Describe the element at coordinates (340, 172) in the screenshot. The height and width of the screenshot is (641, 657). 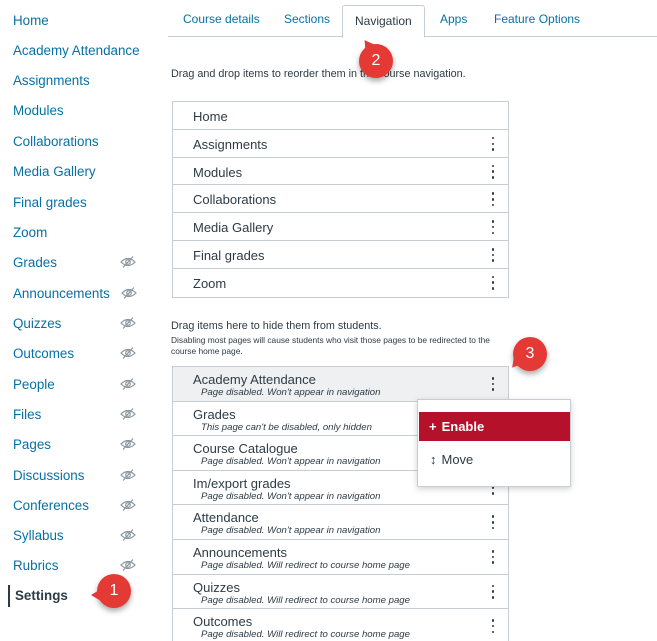
I see `list-item: Modules` at that location.